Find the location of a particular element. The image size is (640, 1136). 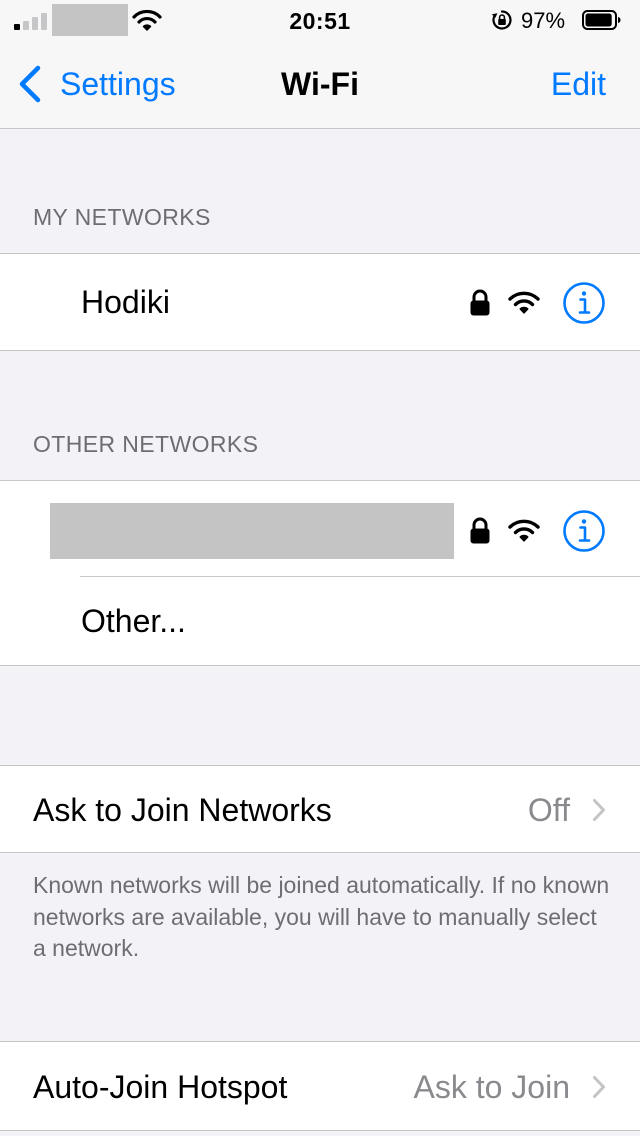

auto-join-hotspot-row: Auto-Join Hotspot Ask to Join is located at coordinates (320, 1086).